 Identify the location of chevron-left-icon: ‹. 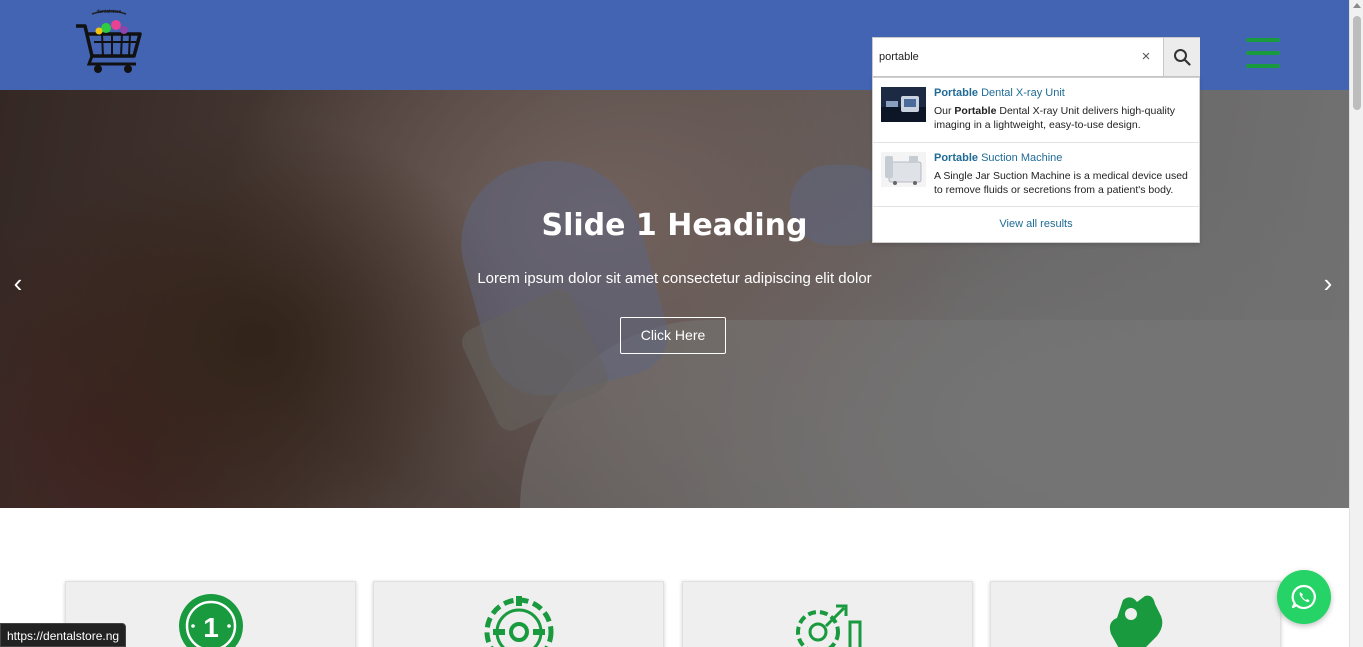
(18, 283).